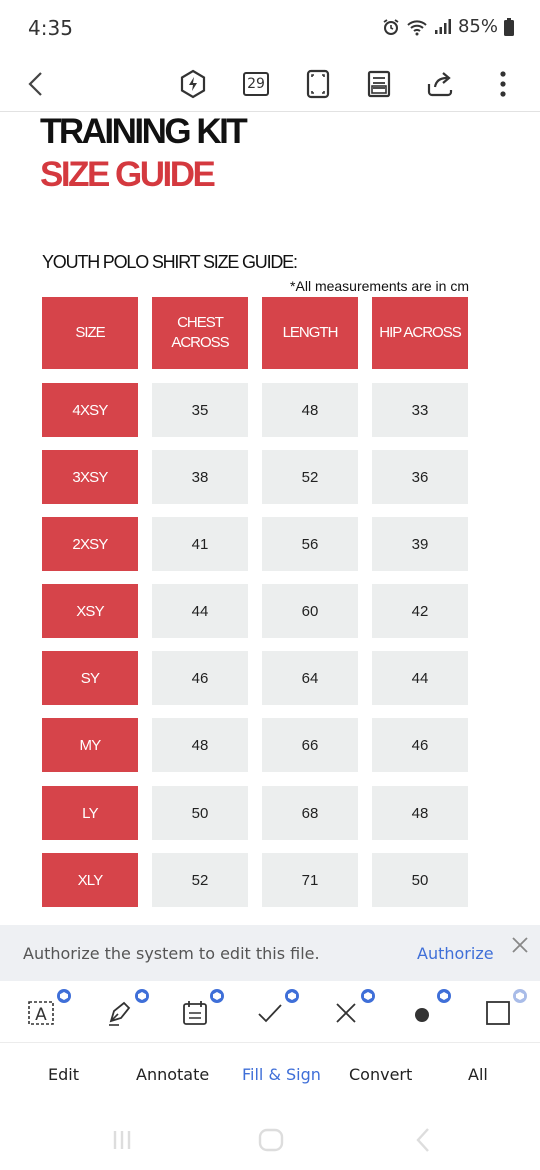 The image size is (540, 1170). Describe the element at coordinates (90, 611) in the screenshot. I see `size-cell: XSY` at that location.